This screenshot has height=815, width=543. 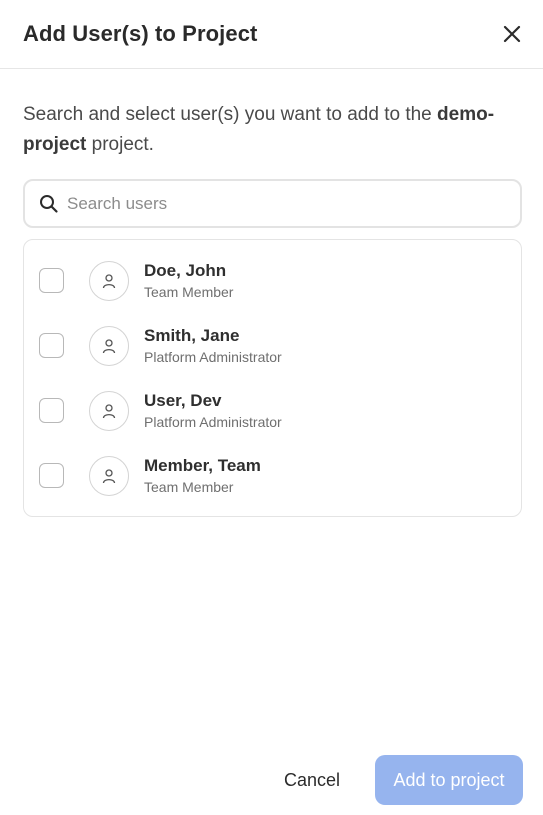 What do you see at coordinates (202, 476) in the screenshot?
I see `user-text: Member, Team Team Member` at bounding box center [202, 476].